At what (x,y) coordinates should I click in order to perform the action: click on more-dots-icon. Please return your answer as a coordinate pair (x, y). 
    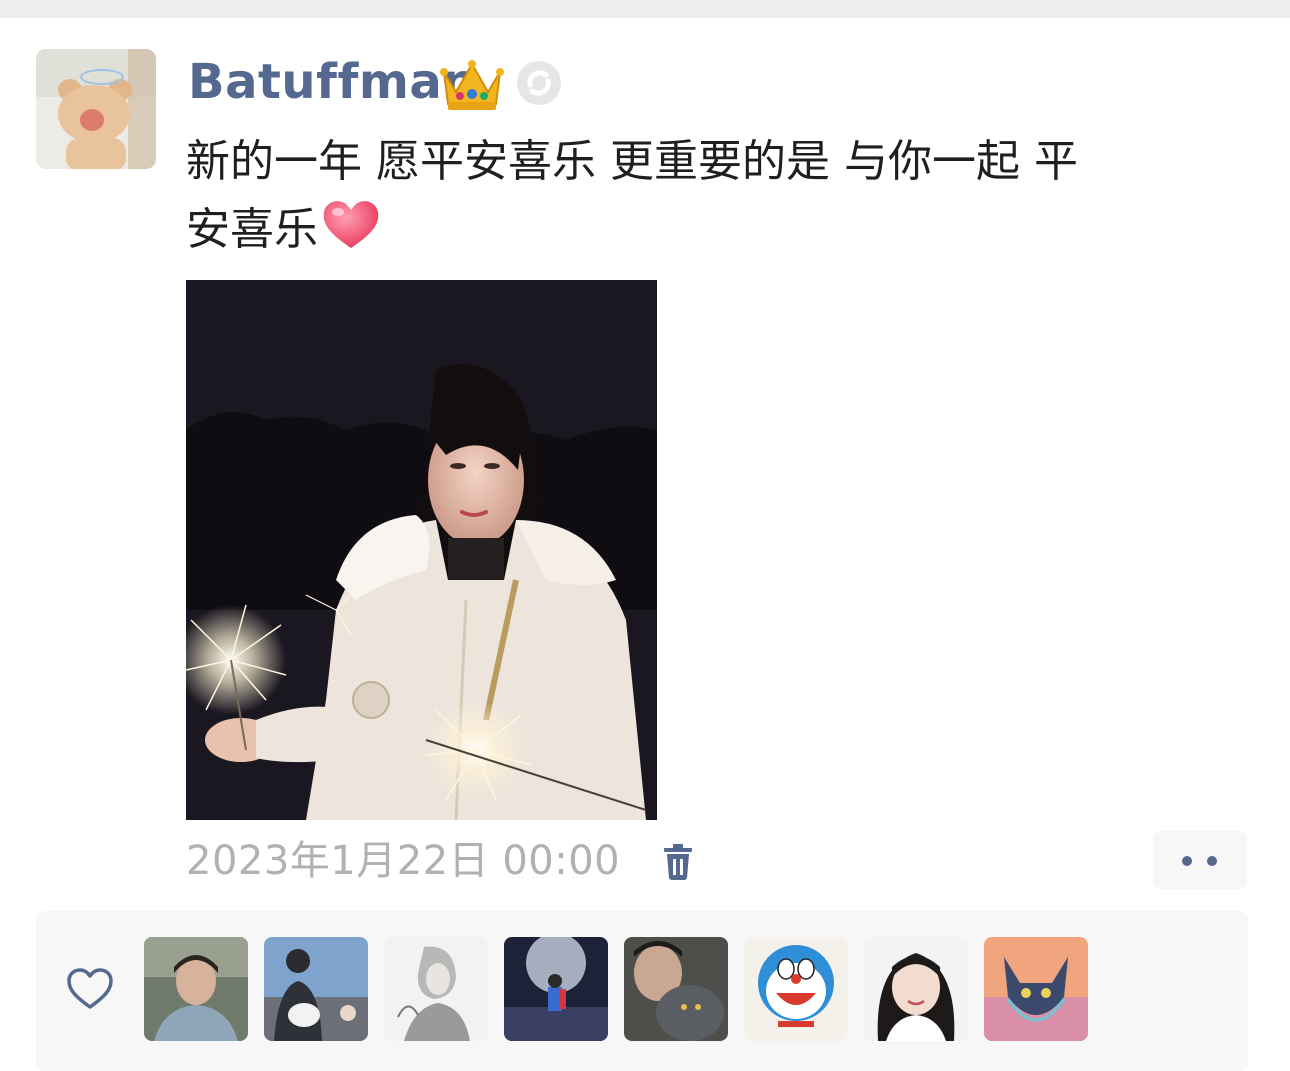
    Looking at the image, I should click on (1200, 860).